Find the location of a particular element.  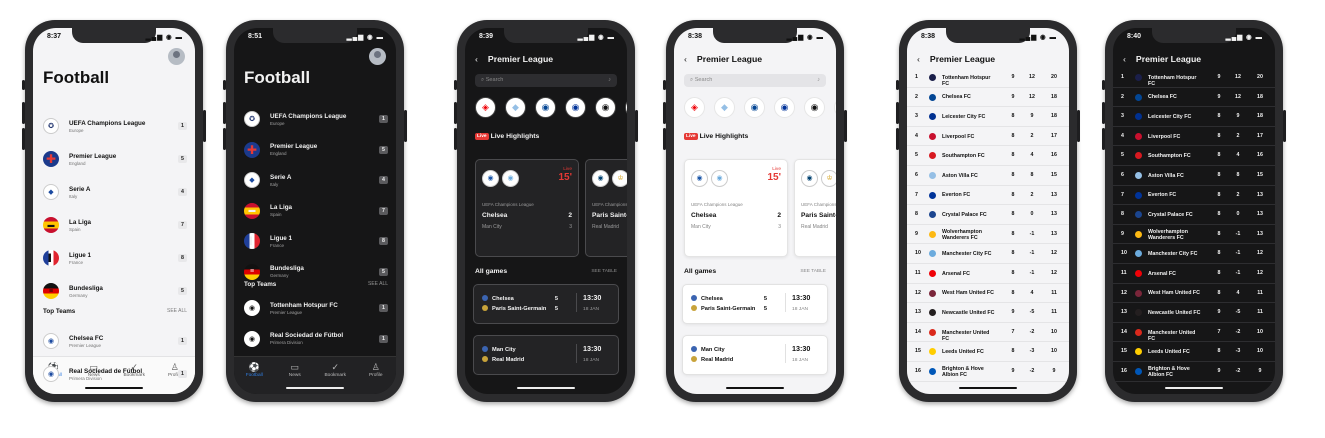

club-carousel: ◈ ◆ ◉ ◉ ◉ ◉ is located at coordinates (551, 108).